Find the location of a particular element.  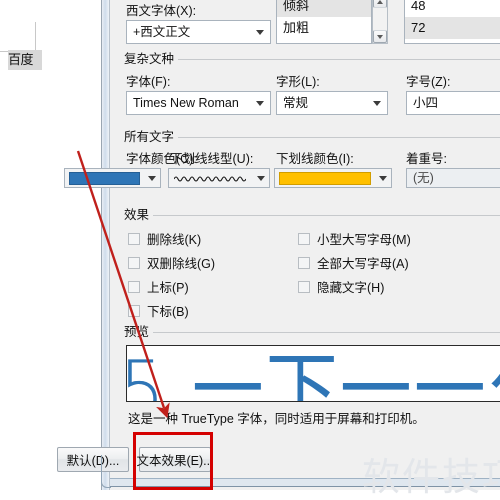

underline-style-label: 下划线线型(U): is located at coordinates (212, 159).